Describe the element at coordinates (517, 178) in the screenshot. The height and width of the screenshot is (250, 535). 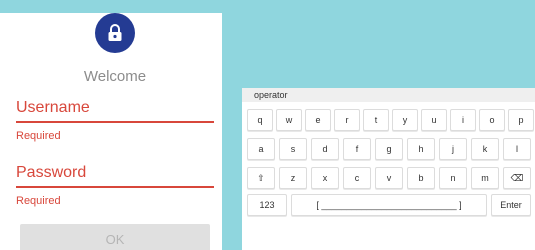
I see `backspace-key-icon: ⌫` at that location.